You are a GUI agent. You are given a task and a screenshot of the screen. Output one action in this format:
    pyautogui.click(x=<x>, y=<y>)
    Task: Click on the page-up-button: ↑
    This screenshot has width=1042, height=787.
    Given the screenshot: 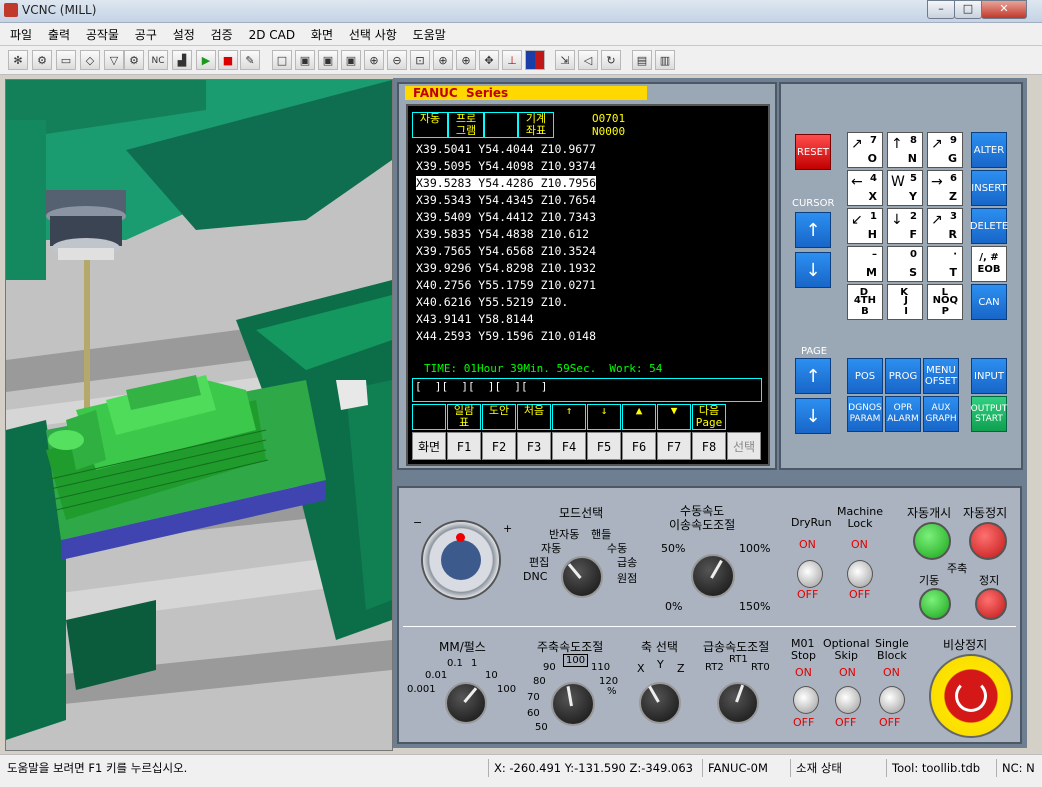 What is the action you would take?
    pyautogui.click(x=813, y=376)
    